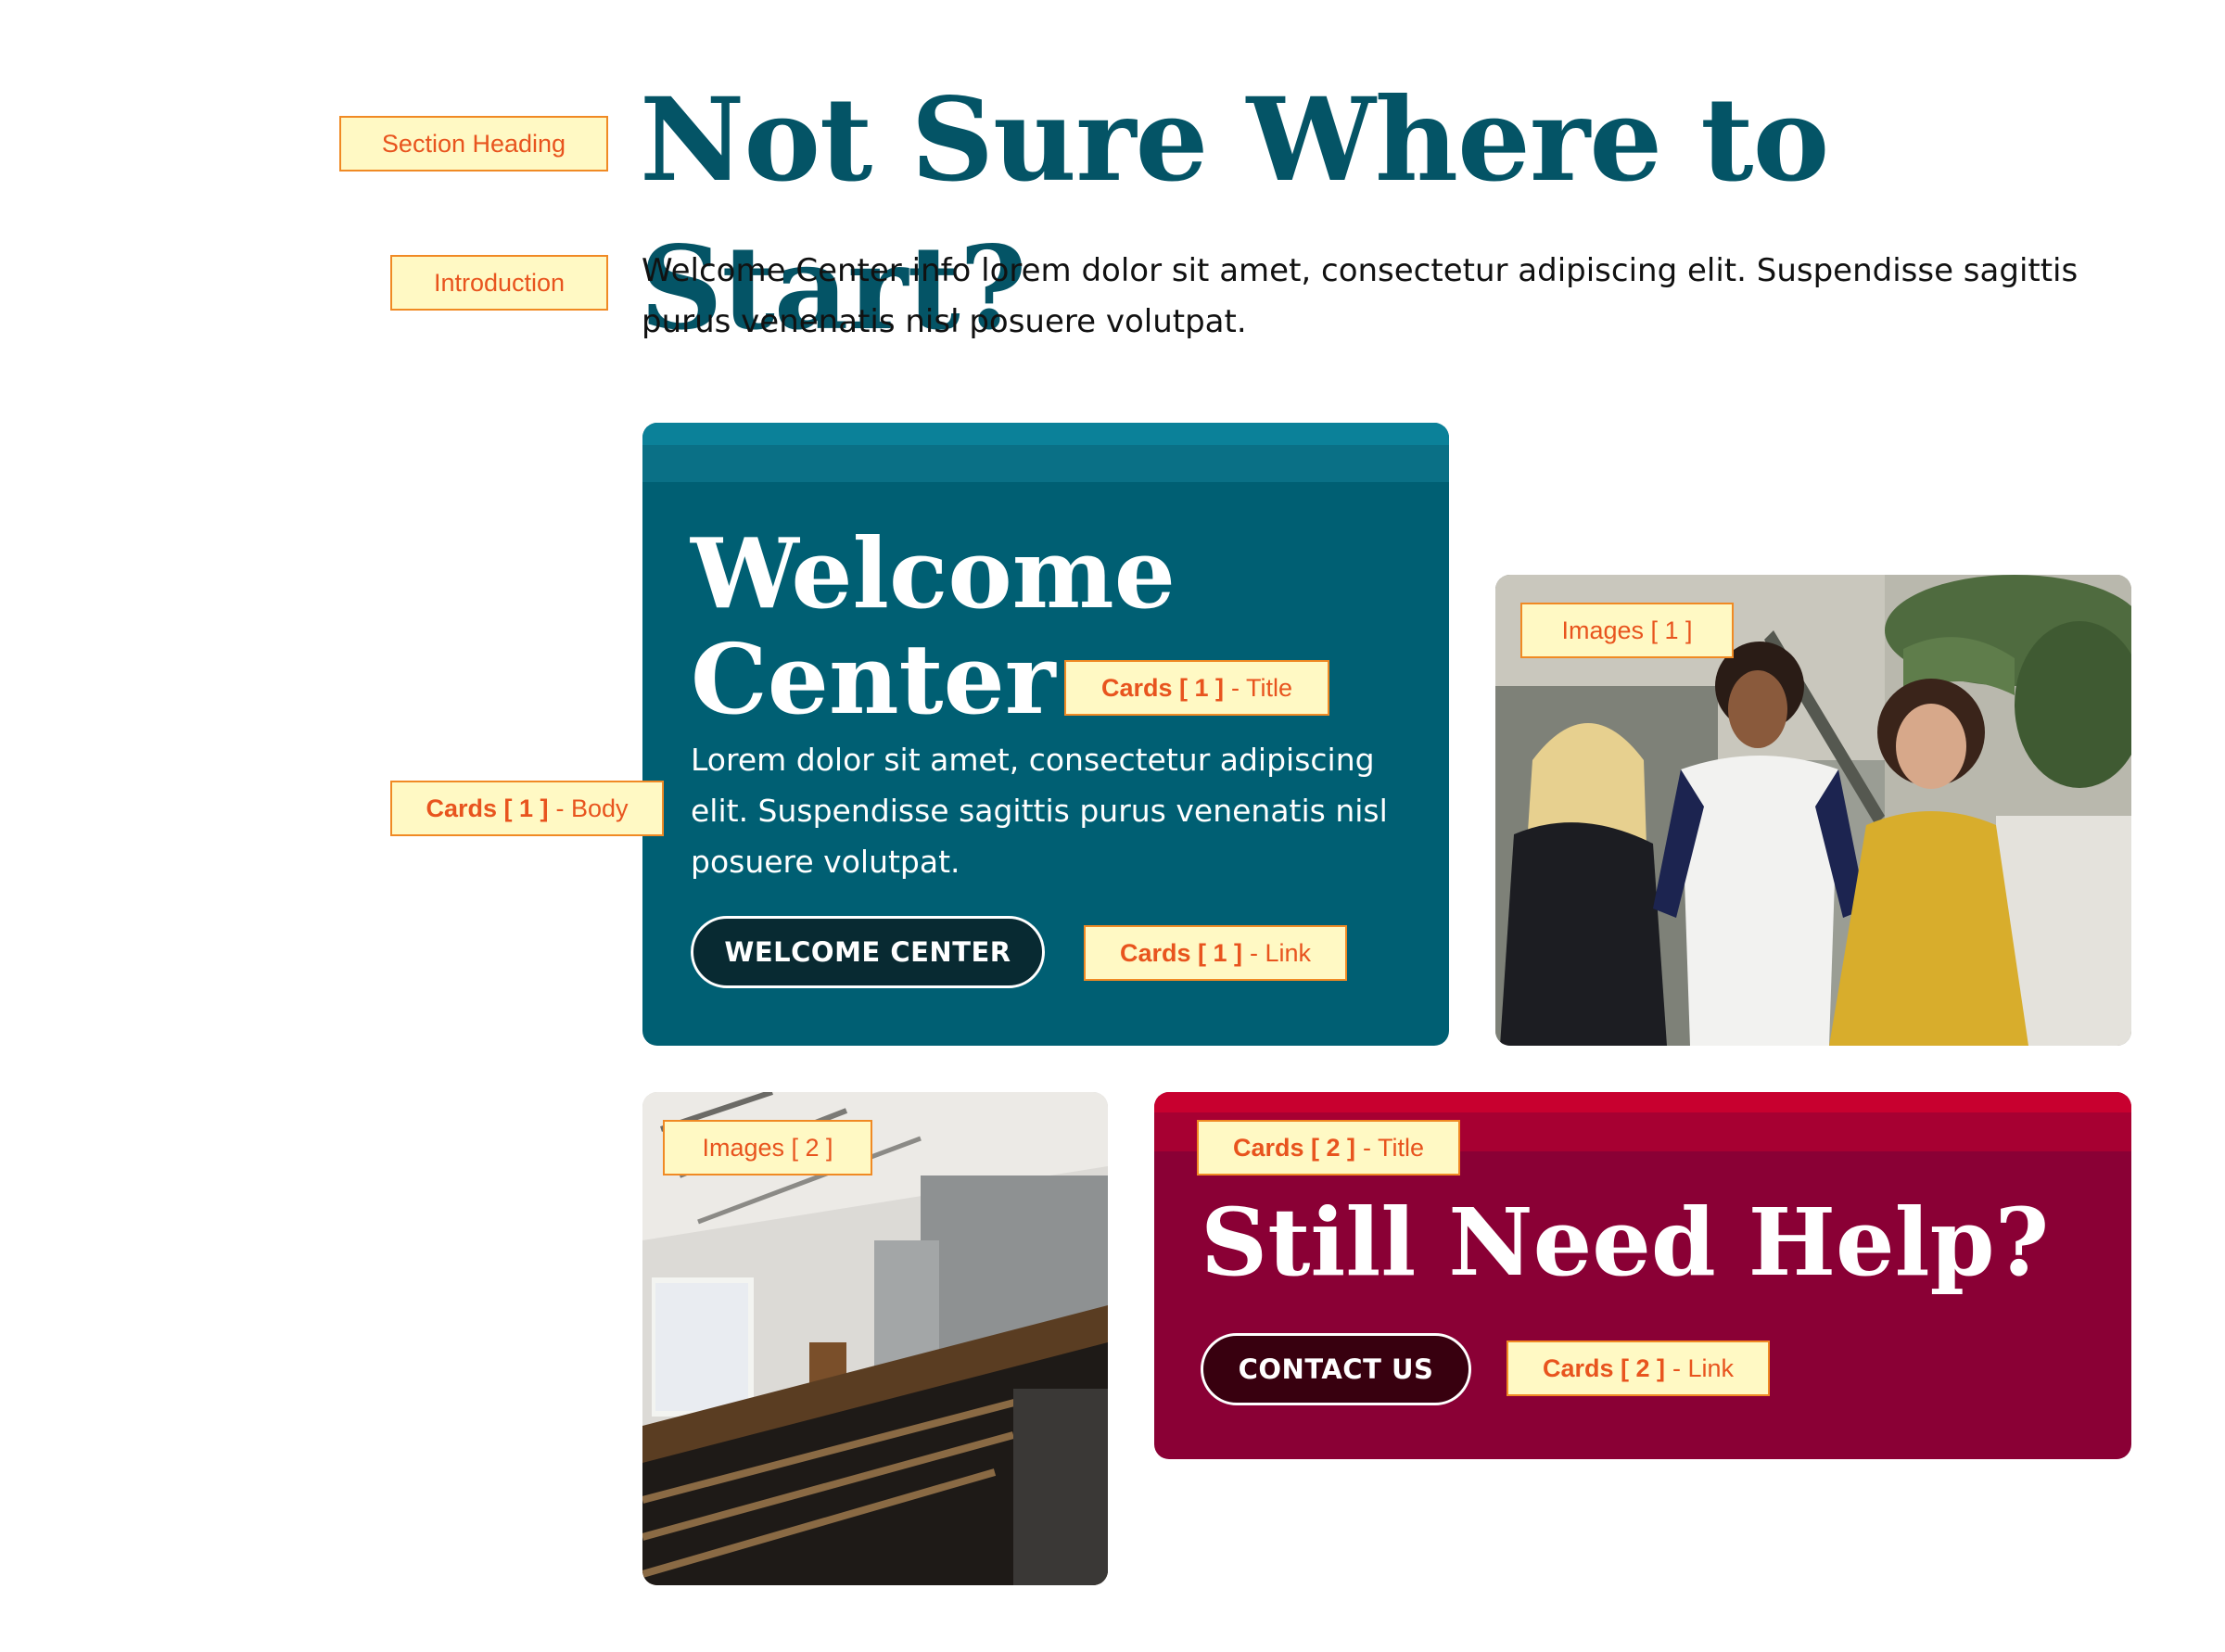 Image resolution: width=2225 pixels, height=1652 pixels. I want to click on annotation-text: Images [ 1 ], so click(1627, 630).